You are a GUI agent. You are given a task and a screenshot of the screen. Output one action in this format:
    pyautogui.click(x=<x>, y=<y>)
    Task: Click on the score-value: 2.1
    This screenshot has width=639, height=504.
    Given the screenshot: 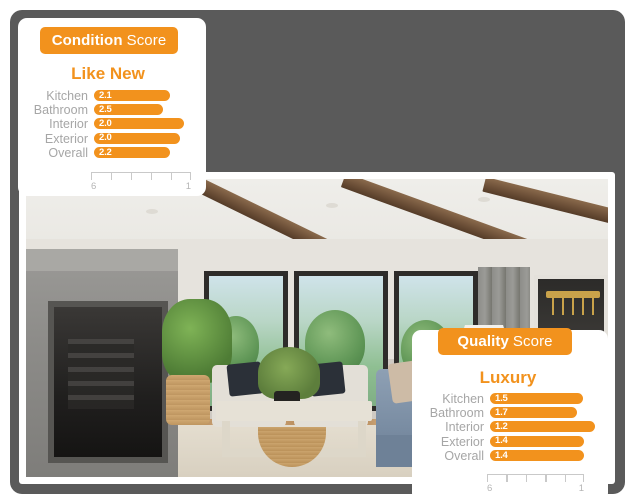 What is the action you would take?
    pyautogui.click(x=105, y=95)
    